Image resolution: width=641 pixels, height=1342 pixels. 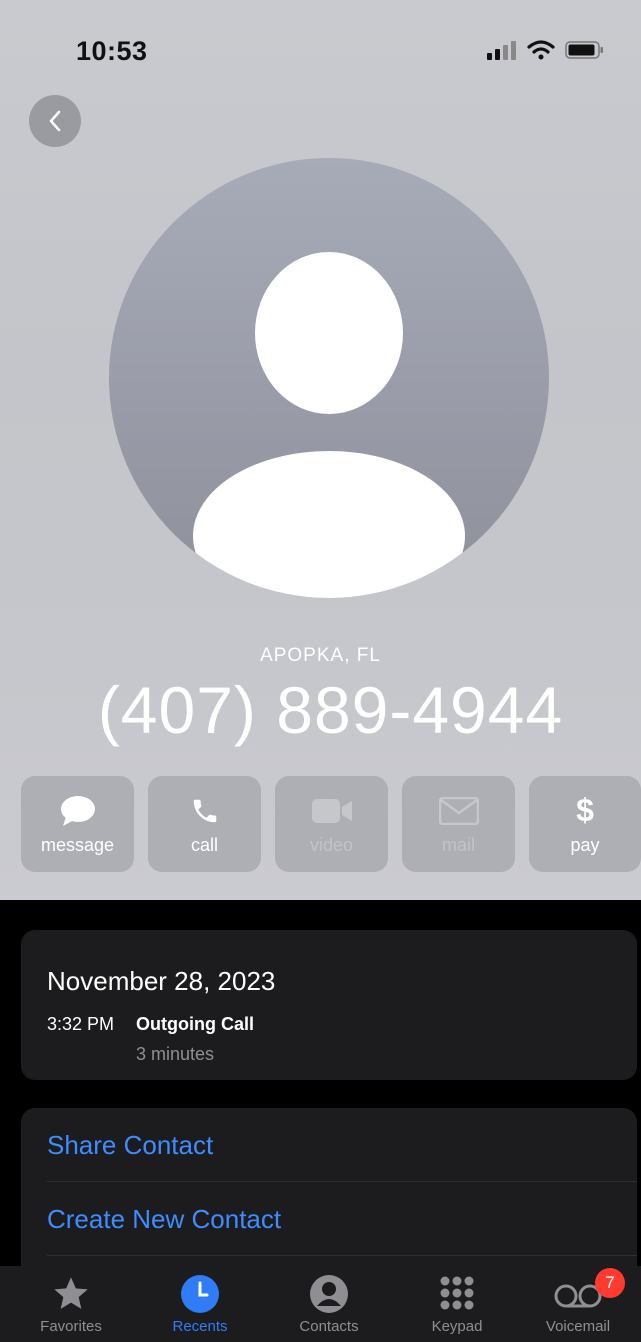 I want to click on create-contact-link: Create New Contact, so click(x=164, y=1219).